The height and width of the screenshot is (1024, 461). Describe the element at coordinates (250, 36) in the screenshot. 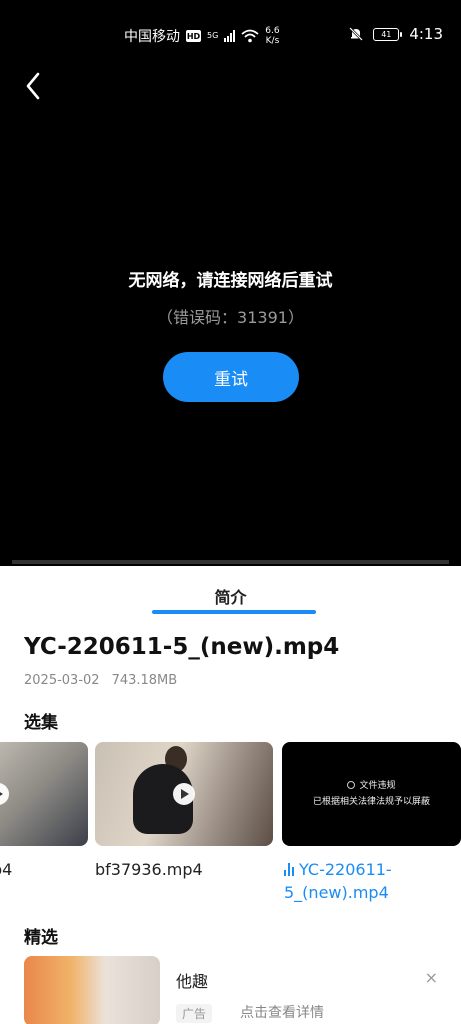

I see `wifi-icon` at that location.